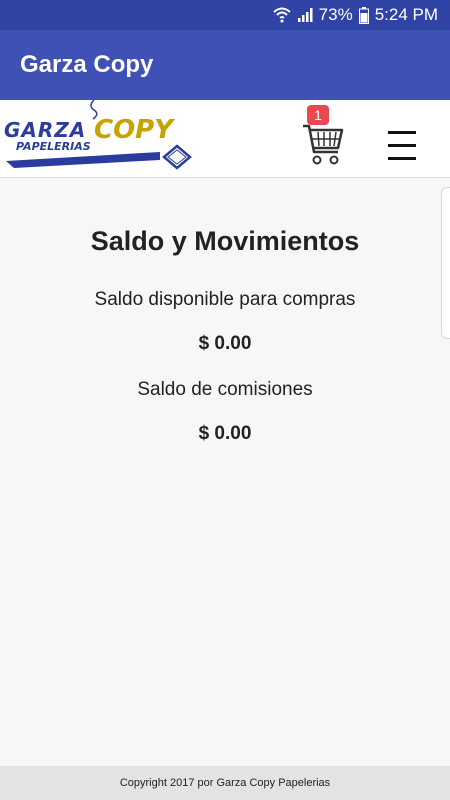 This screenshot has width=450, height=800. What do you see at coordinates (225, 389) in the screenshot?
I see `commissions-balance-label: Saldo de comisiones` at bounding box center [225, 389].